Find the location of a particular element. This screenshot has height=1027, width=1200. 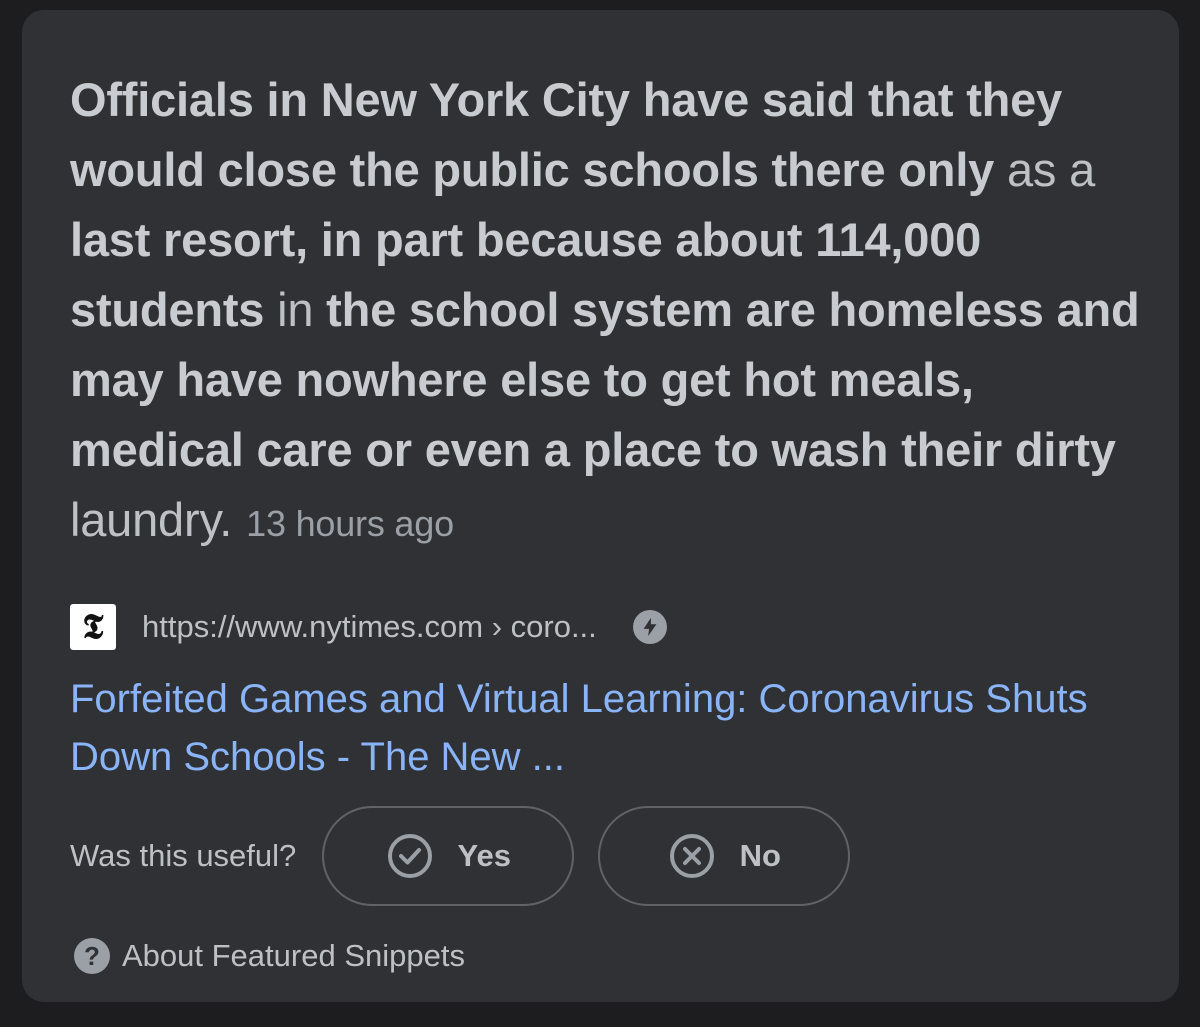

snippet-segment: in is located at coordinates (295, 309).